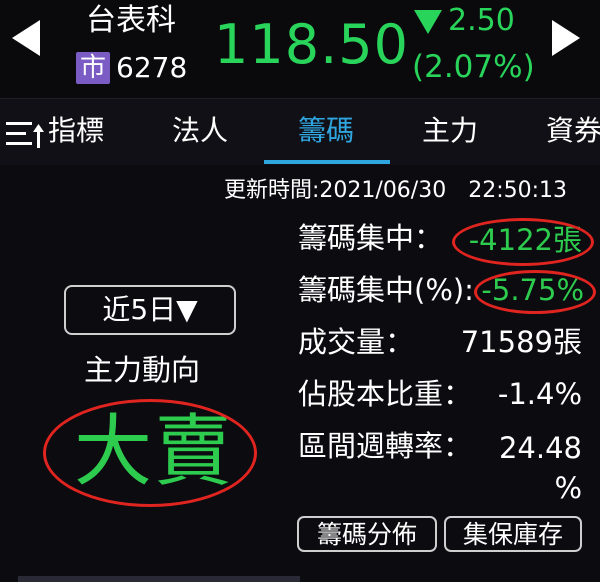  What do you see at coordinates (521, 342) in the screenshot?
I see `volume-value: 71589張` at bounding box center [521, 342].